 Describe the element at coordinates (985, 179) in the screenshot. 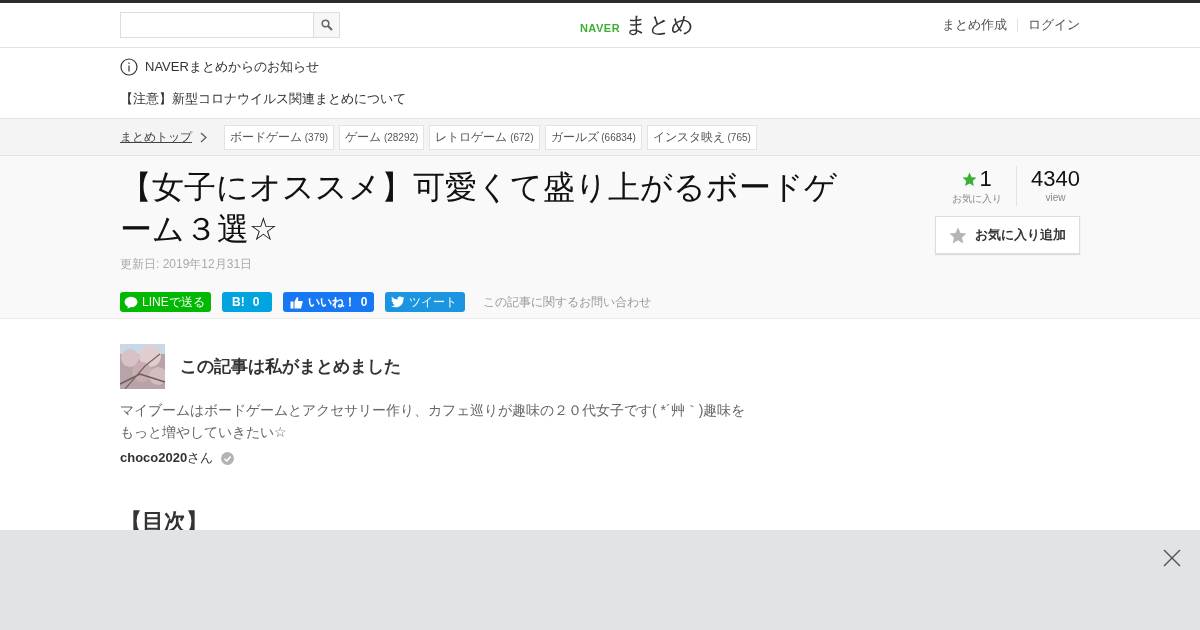

I see `favorite-count: 1` at that location.